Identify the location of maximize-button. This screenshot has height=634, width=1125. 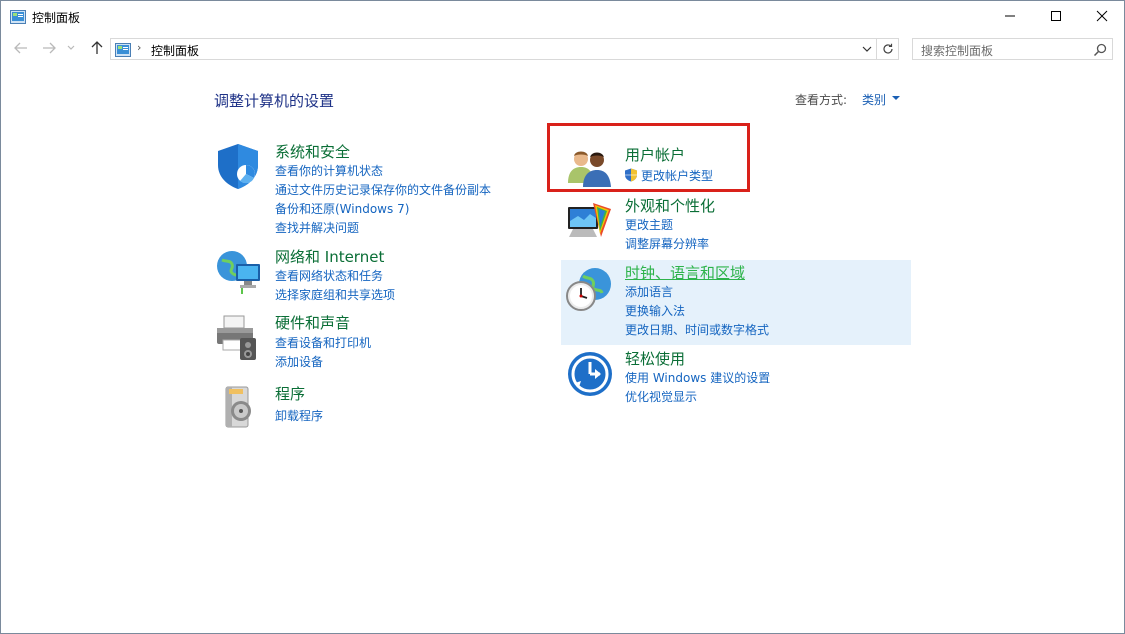
(1056, 16).